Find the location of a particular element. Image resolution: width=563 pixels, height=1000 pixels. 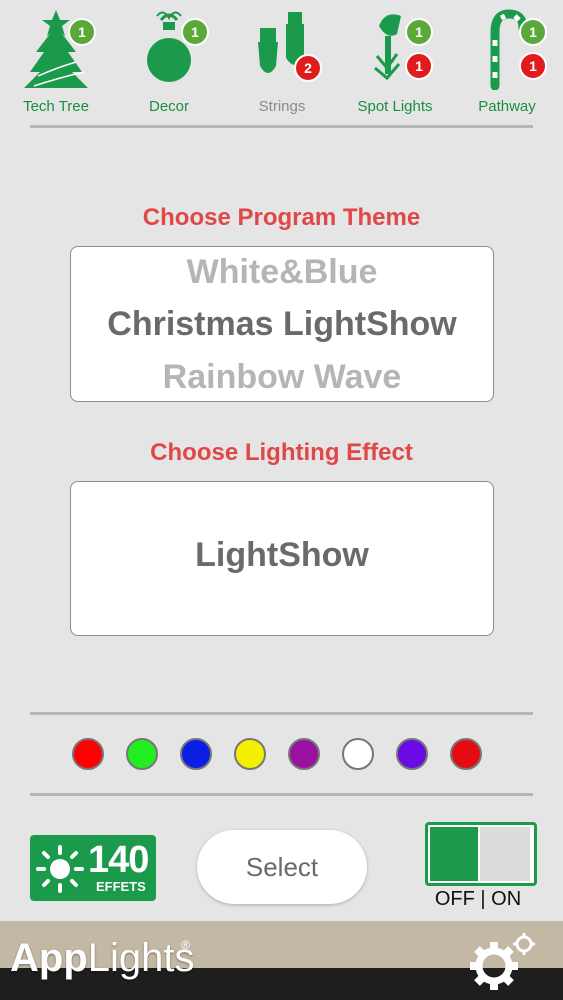

theme-option-selected: Christmas LightShow is located at coordinates (282, 324).